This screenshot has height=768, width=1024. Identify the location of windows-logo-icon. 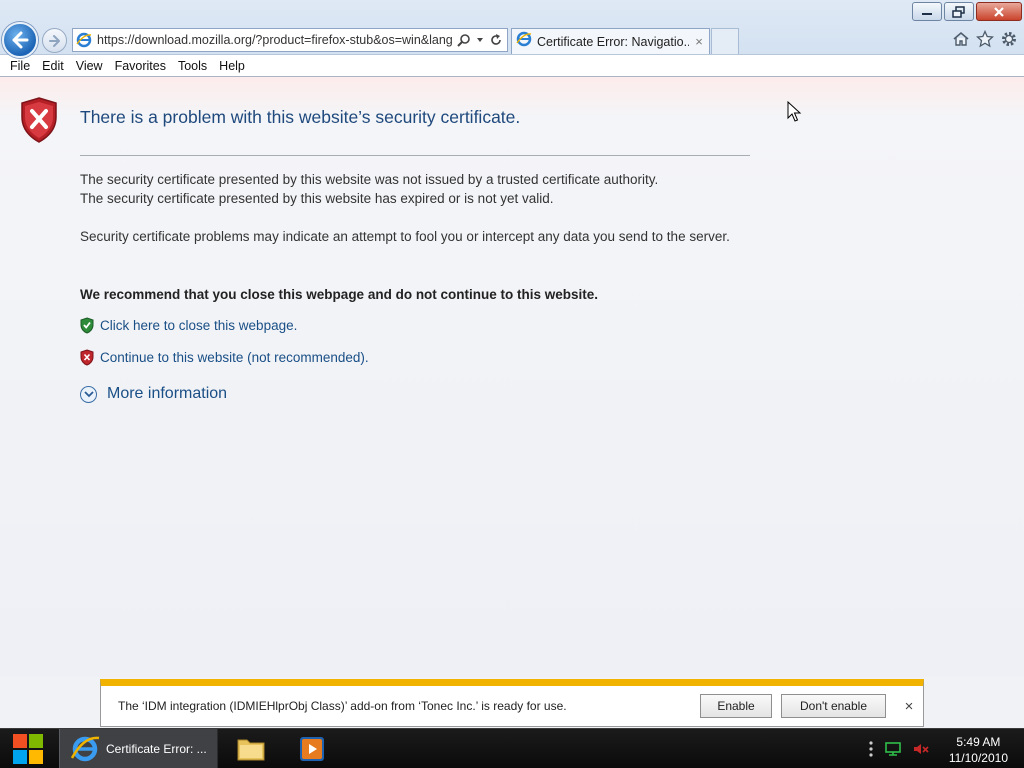
(28, 749).